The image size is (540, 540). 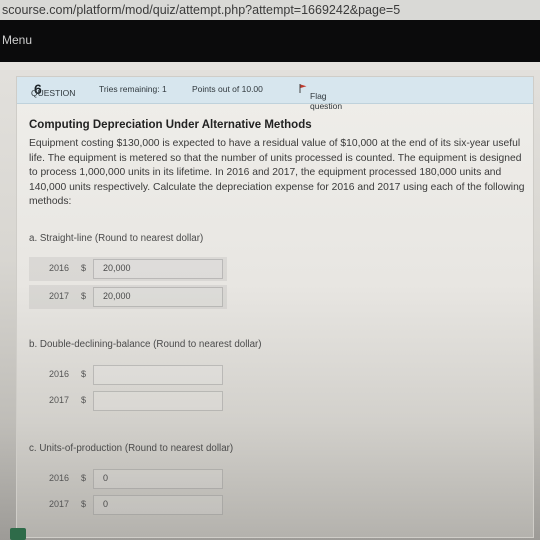 What do you see at coordinates (158, 401) in the screenshot?
I see `answer-input-b-2017` at bounding box center [158, 401].